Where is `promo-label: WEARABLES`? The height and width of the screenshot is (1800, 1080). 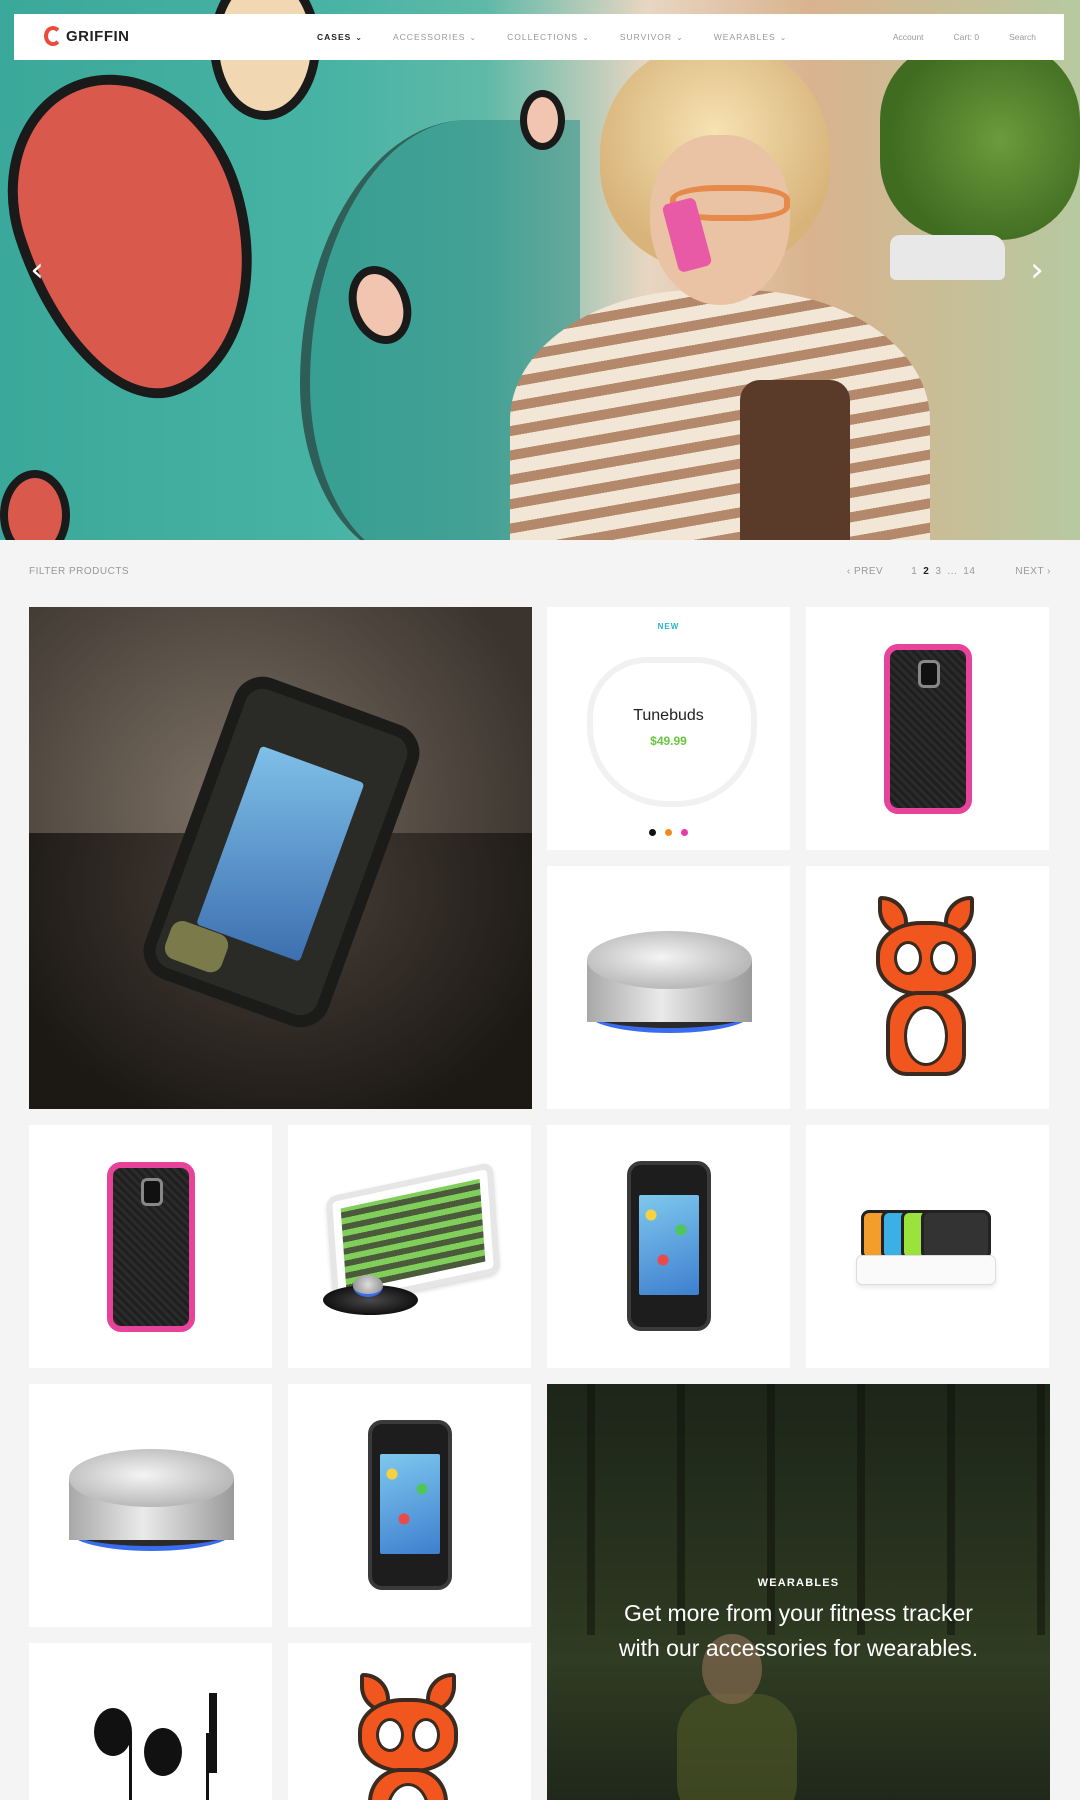
promo-label: WEARABLES is located at coordinates (798, 1583).